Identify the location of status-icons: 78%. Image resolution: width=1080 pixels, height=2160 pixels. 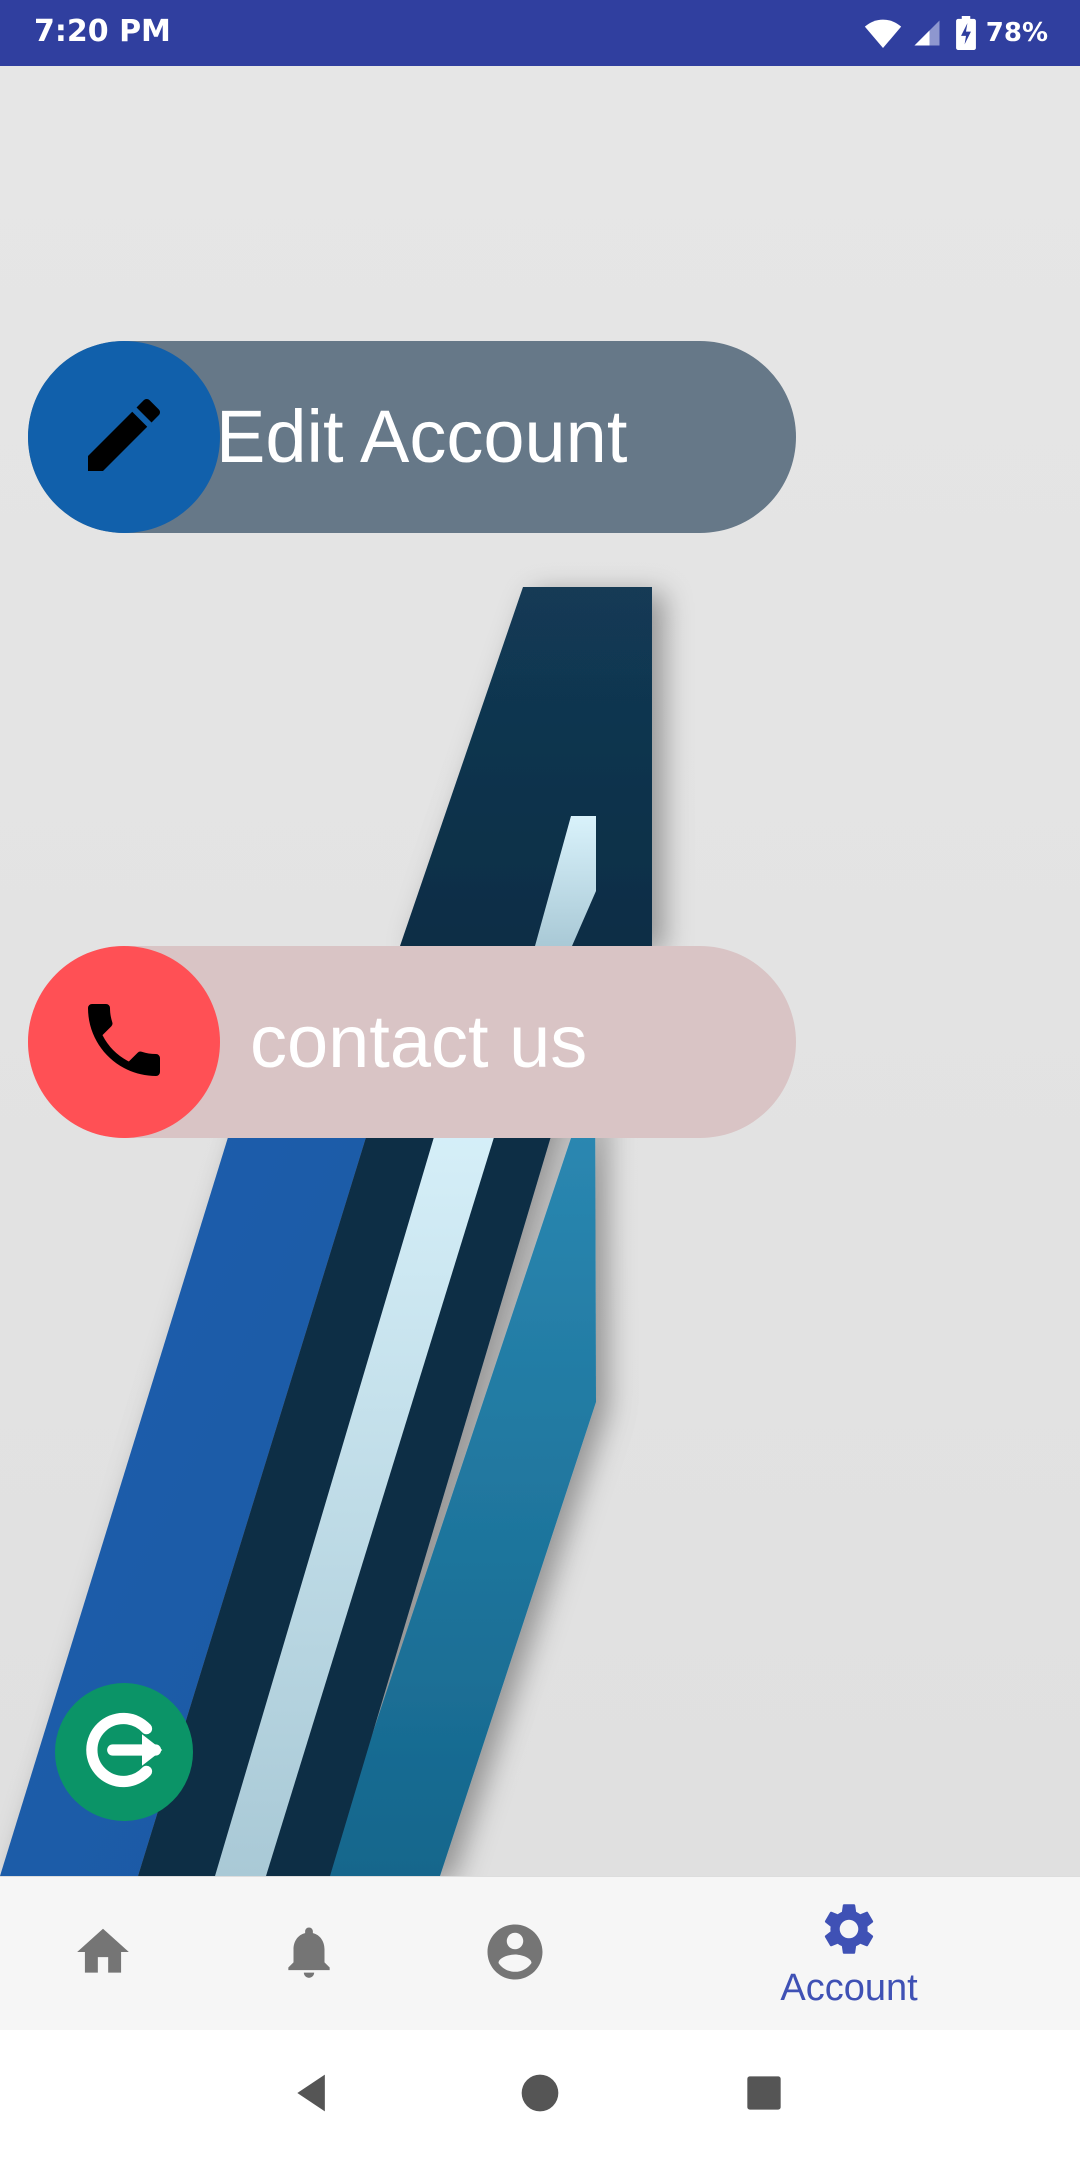
(956, 33).